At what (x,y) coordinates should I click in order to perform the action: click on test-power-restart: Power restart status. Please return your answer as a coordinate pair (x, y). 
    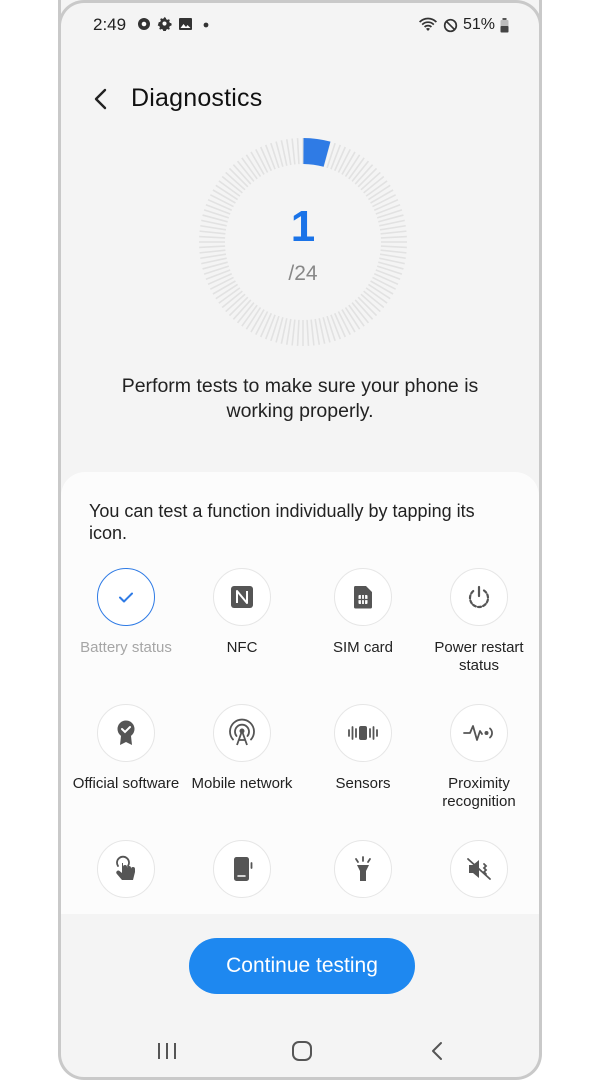
    Looking at the image, I should click on (479, 621).